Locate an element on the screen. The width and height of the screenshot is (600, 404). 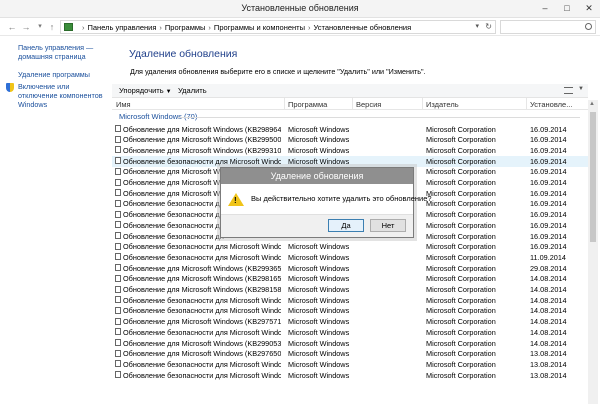
column-header-name: Имя is located at coordinates (123, 104).